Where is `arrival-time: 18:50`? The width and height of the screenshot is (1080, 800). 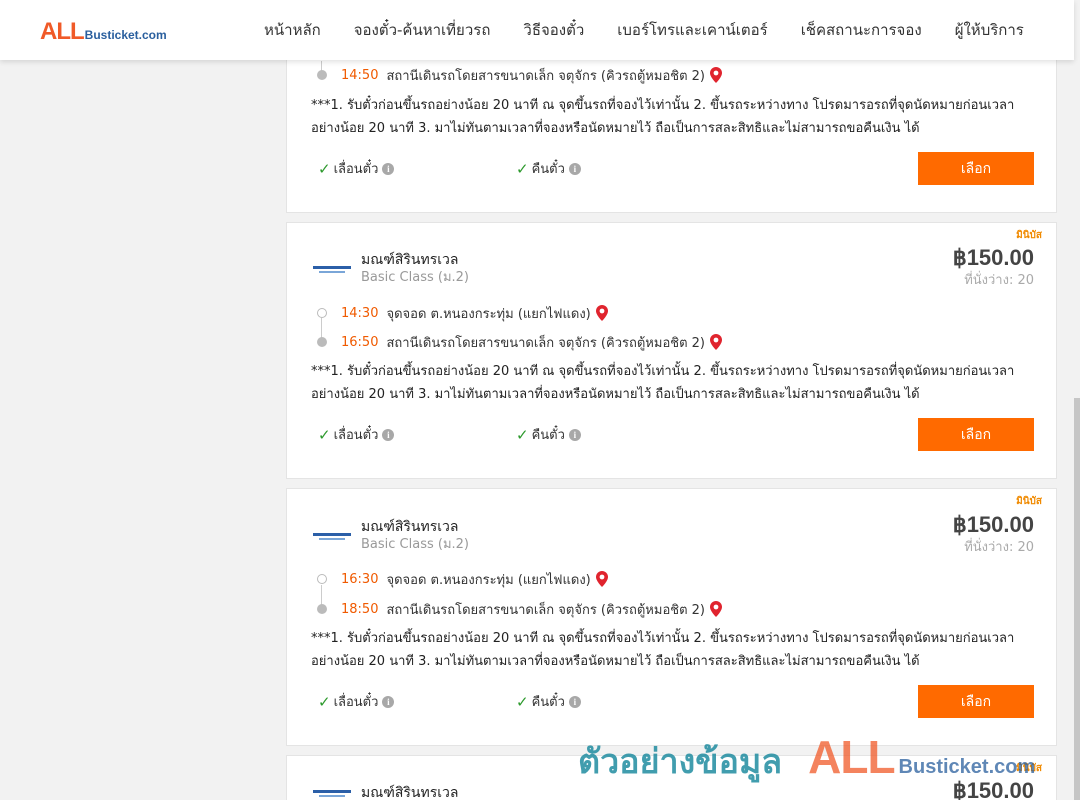
arrival-time: 18:50 is located at coordinates (360, 609).